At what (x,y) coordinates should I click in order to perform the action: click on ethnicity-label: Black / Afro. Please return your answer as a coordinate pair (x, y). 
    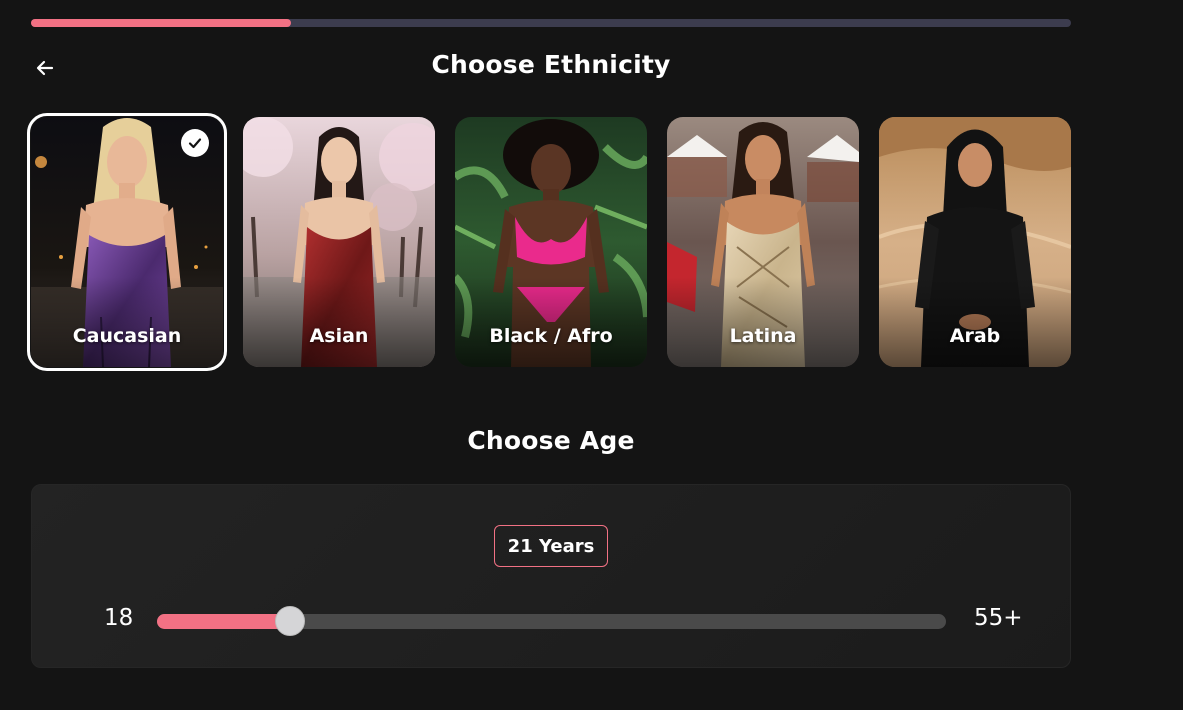
    Looking at the image, I should click on (551, 336).